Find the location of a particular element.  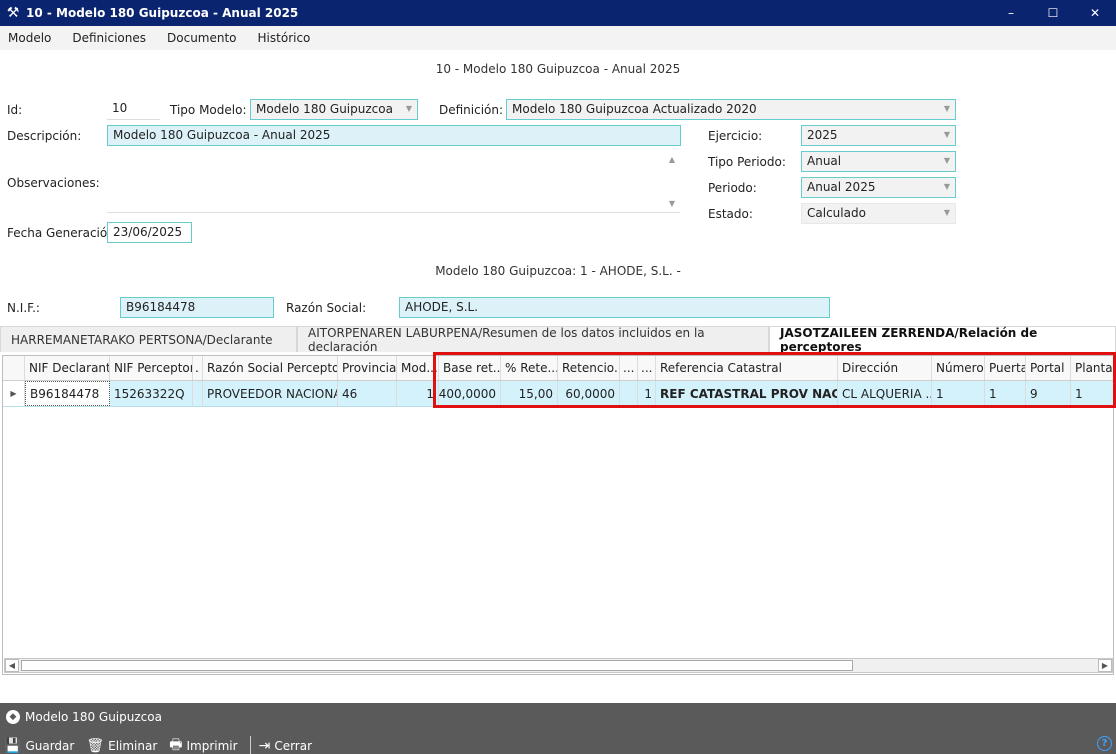

col-referencia-catastral: Referencia Catastral is located at coordinates (747, 368).